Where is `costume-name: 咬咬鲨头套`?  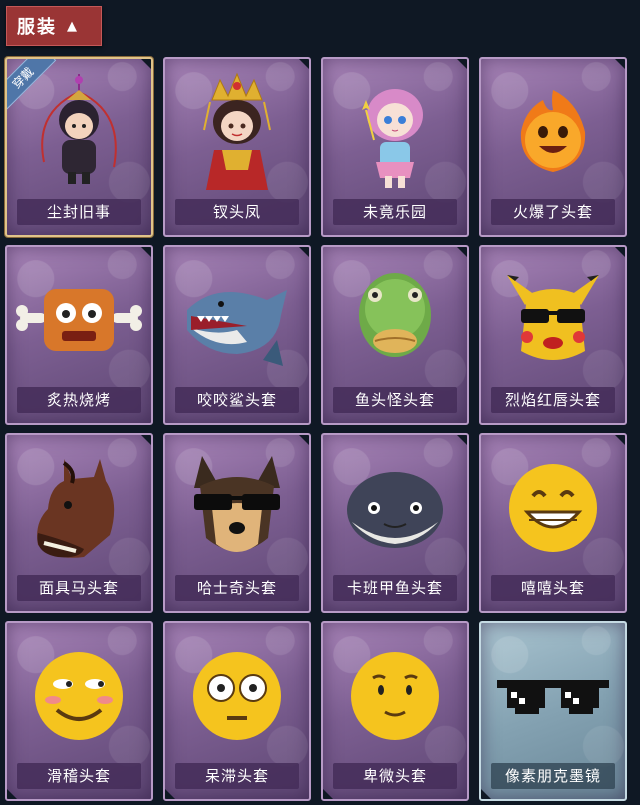 costume-name: 咬咬鲨头套 is located at coordinates (237, 400).